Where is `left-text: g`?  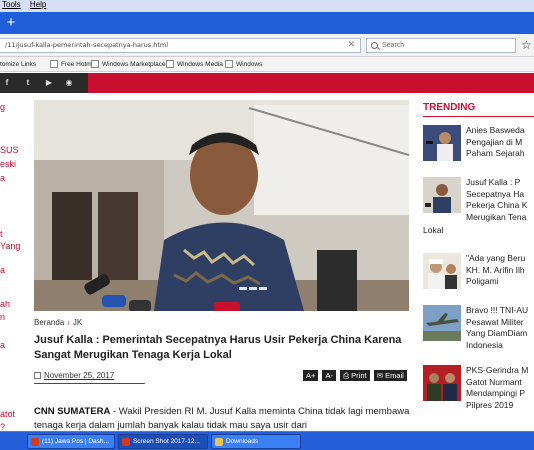 left-text: g is located at coordinates (2, 107).